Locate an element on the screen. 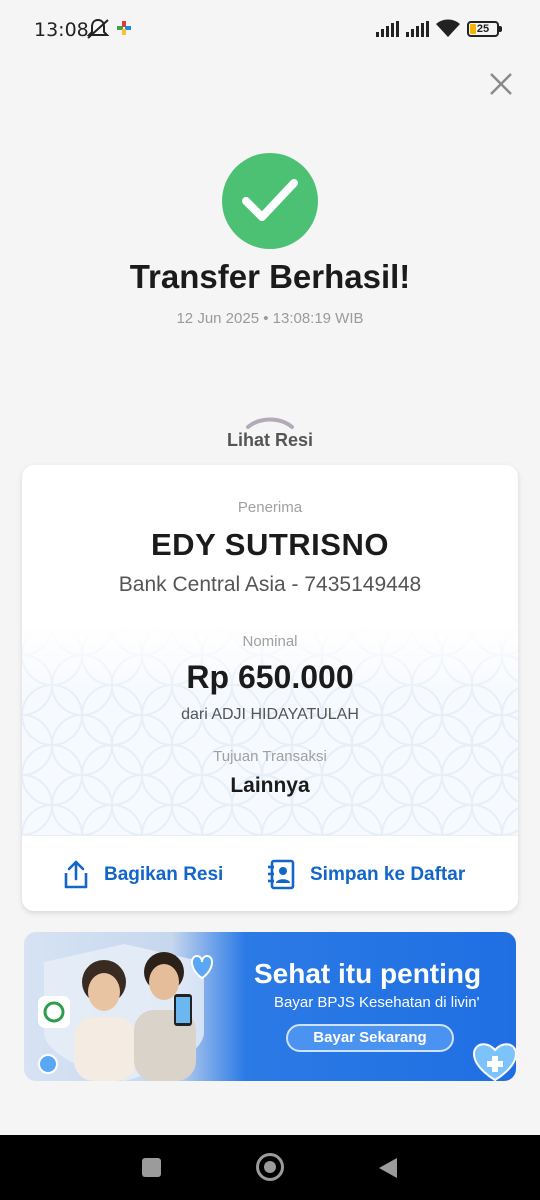 The image size is (540, 1200). home-icon is located at coordinates (270, 1167).